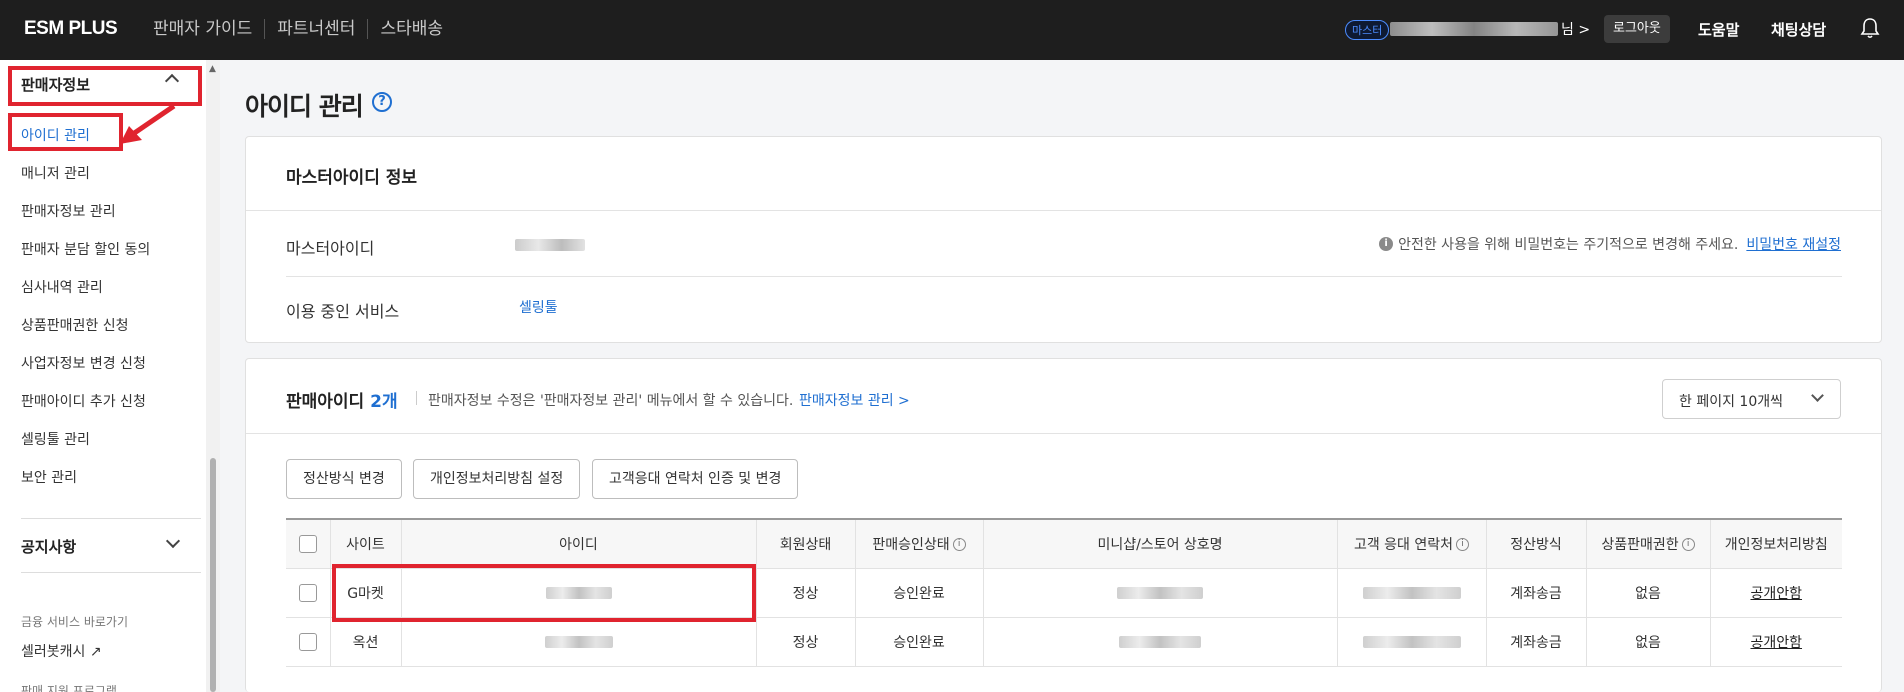  What do you see at coordinates (83, 363) in the screenshot?
I see `sidebar-item-business-change: 사업자정보 변경 신청` at bounding box center [83, 363].